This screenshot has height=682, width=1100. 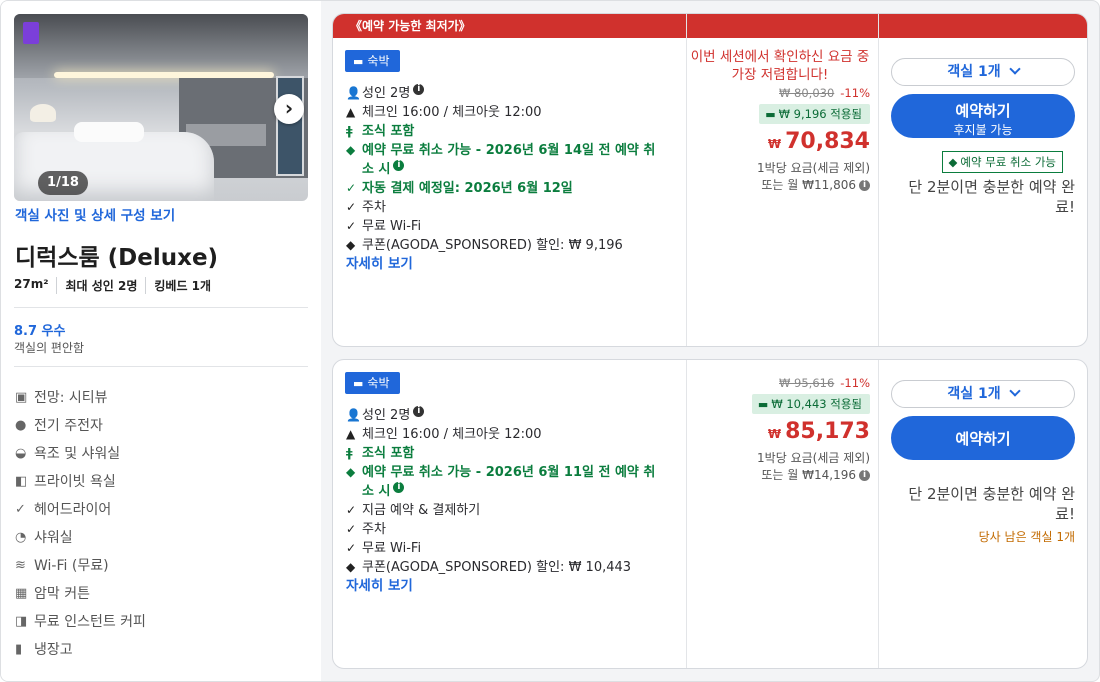 I want to click on monthly-installment: 또는 월 ₩14,196, so click(x=808, y=475).